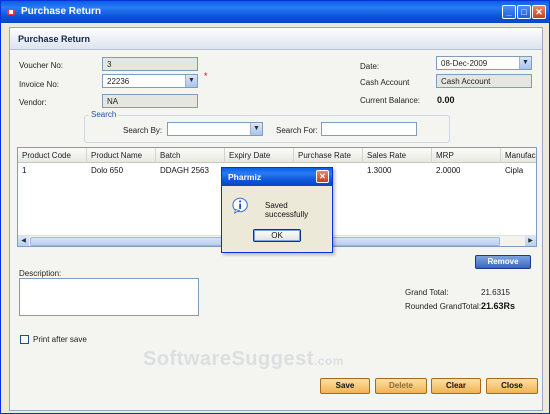  Describe the element at coordinates (150, 101) in the screenshot. I see `vendor-field: NA` at that location.